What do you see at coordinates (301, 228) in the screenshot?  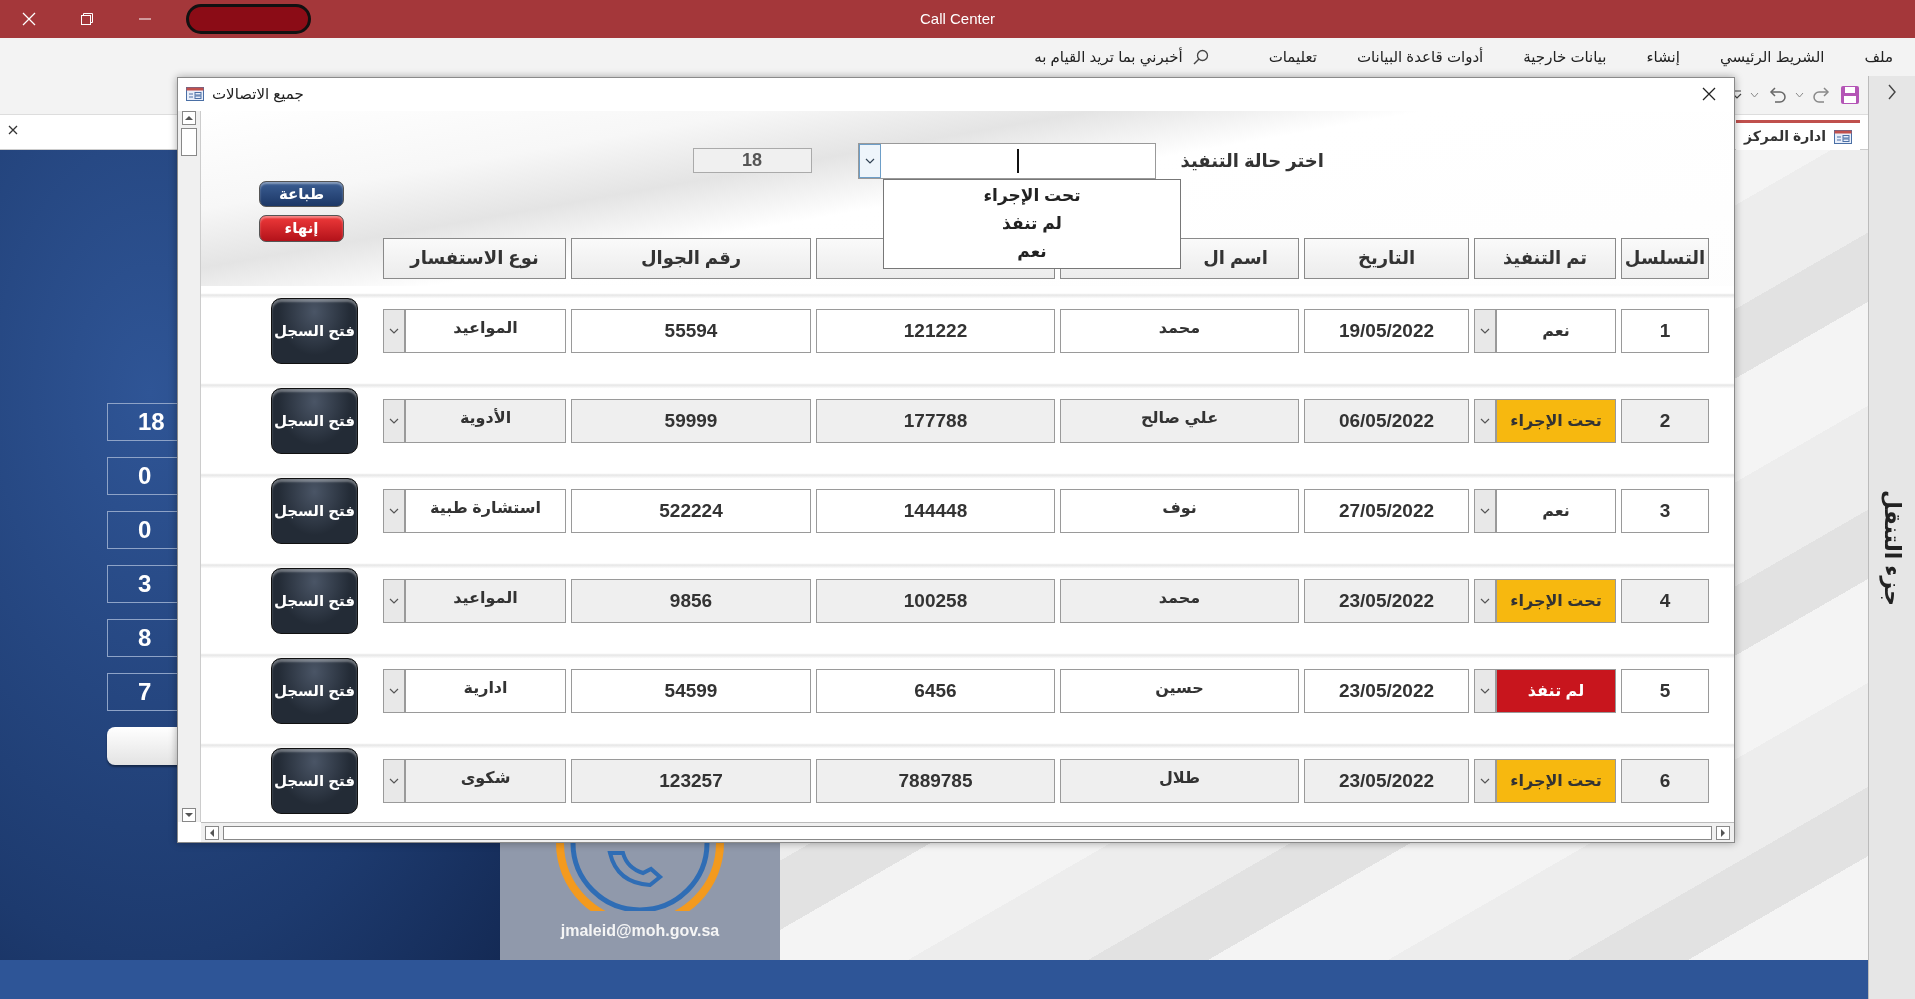 I see `exit-button: إنهاء` at bounding box center [301, 228].